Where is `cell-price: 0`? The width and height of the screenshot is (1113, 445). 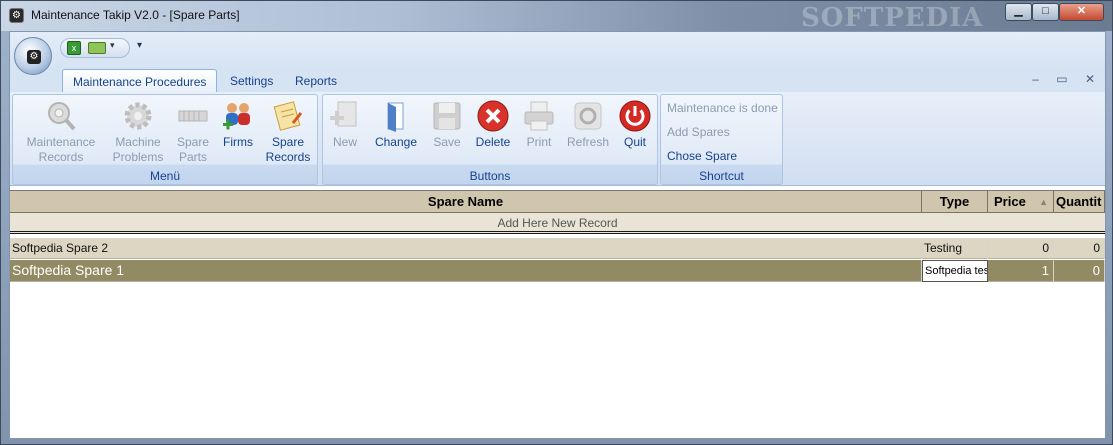 cell-price: 0 is located at coordinates (1021, 248).